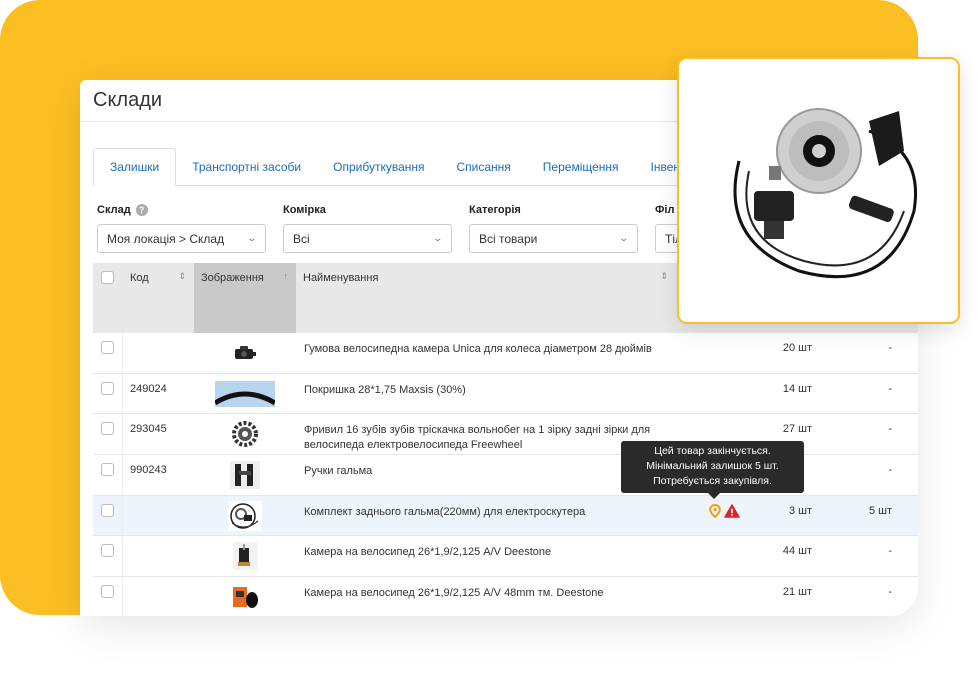 Image resolution: width=978 pixels, height=688 pixels. I want to click on brake-kit-thumb, so click(245, 515).